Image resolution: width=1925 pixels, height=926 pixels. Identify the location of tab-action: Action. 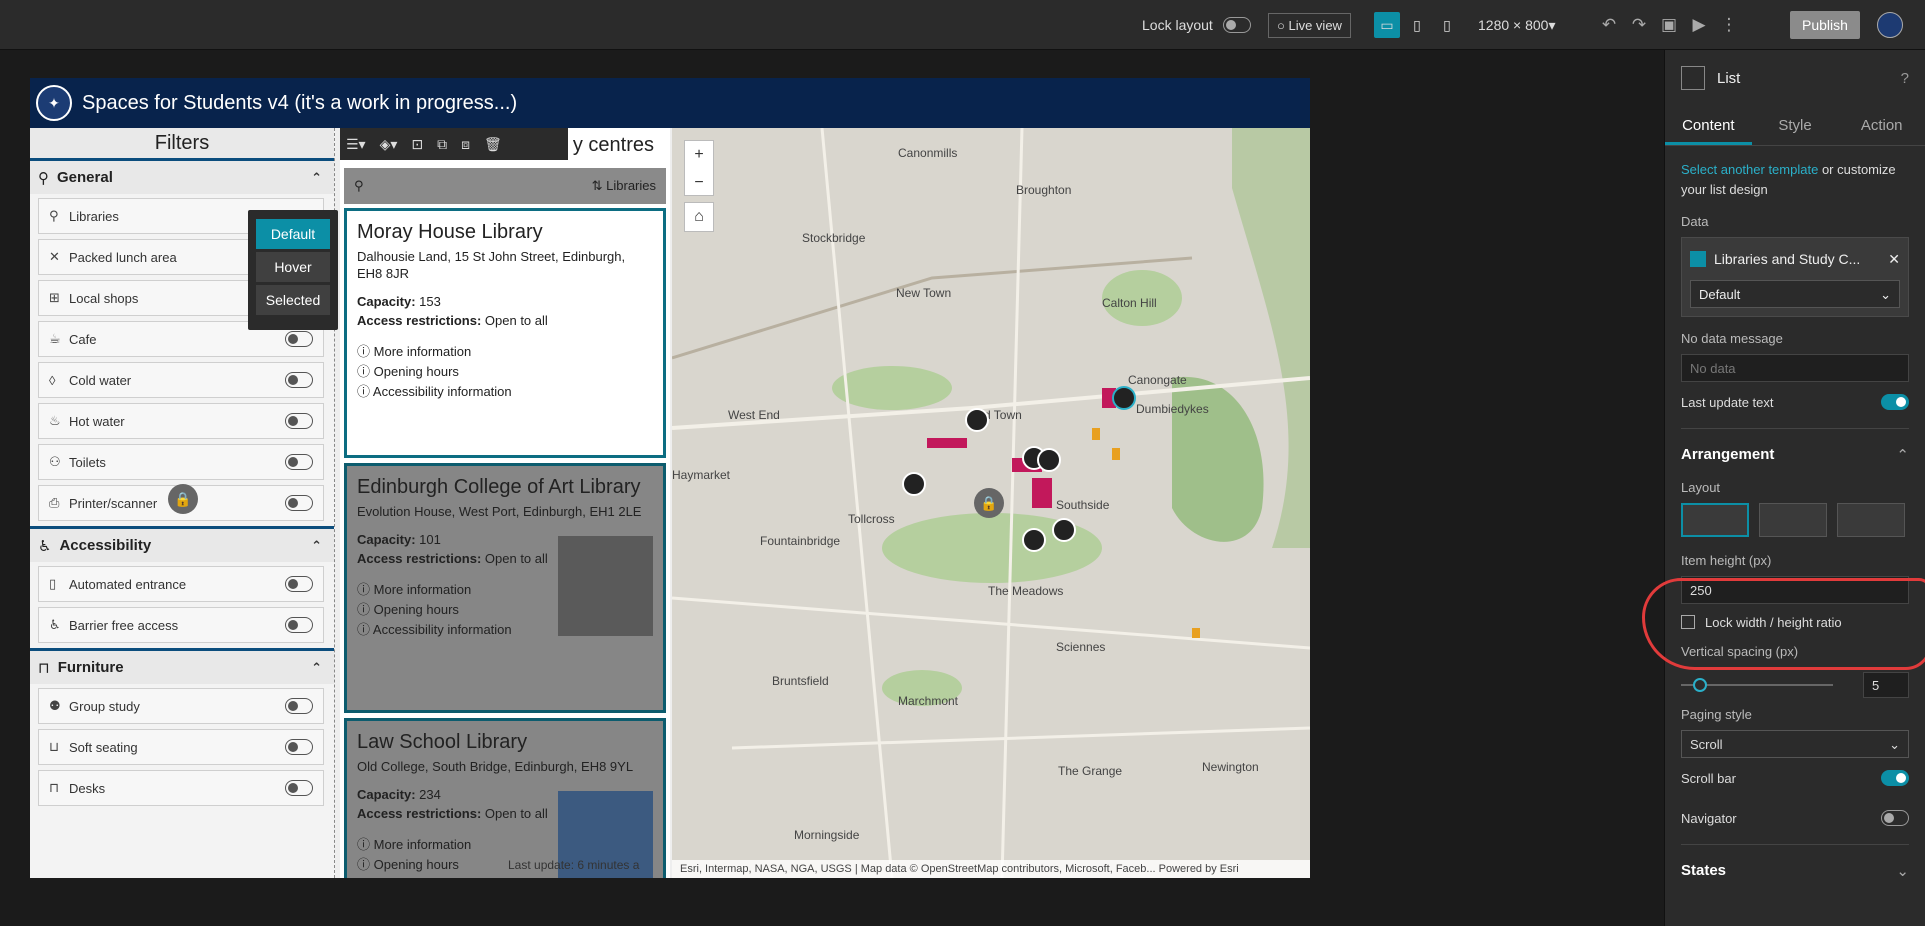
(1881, 125).